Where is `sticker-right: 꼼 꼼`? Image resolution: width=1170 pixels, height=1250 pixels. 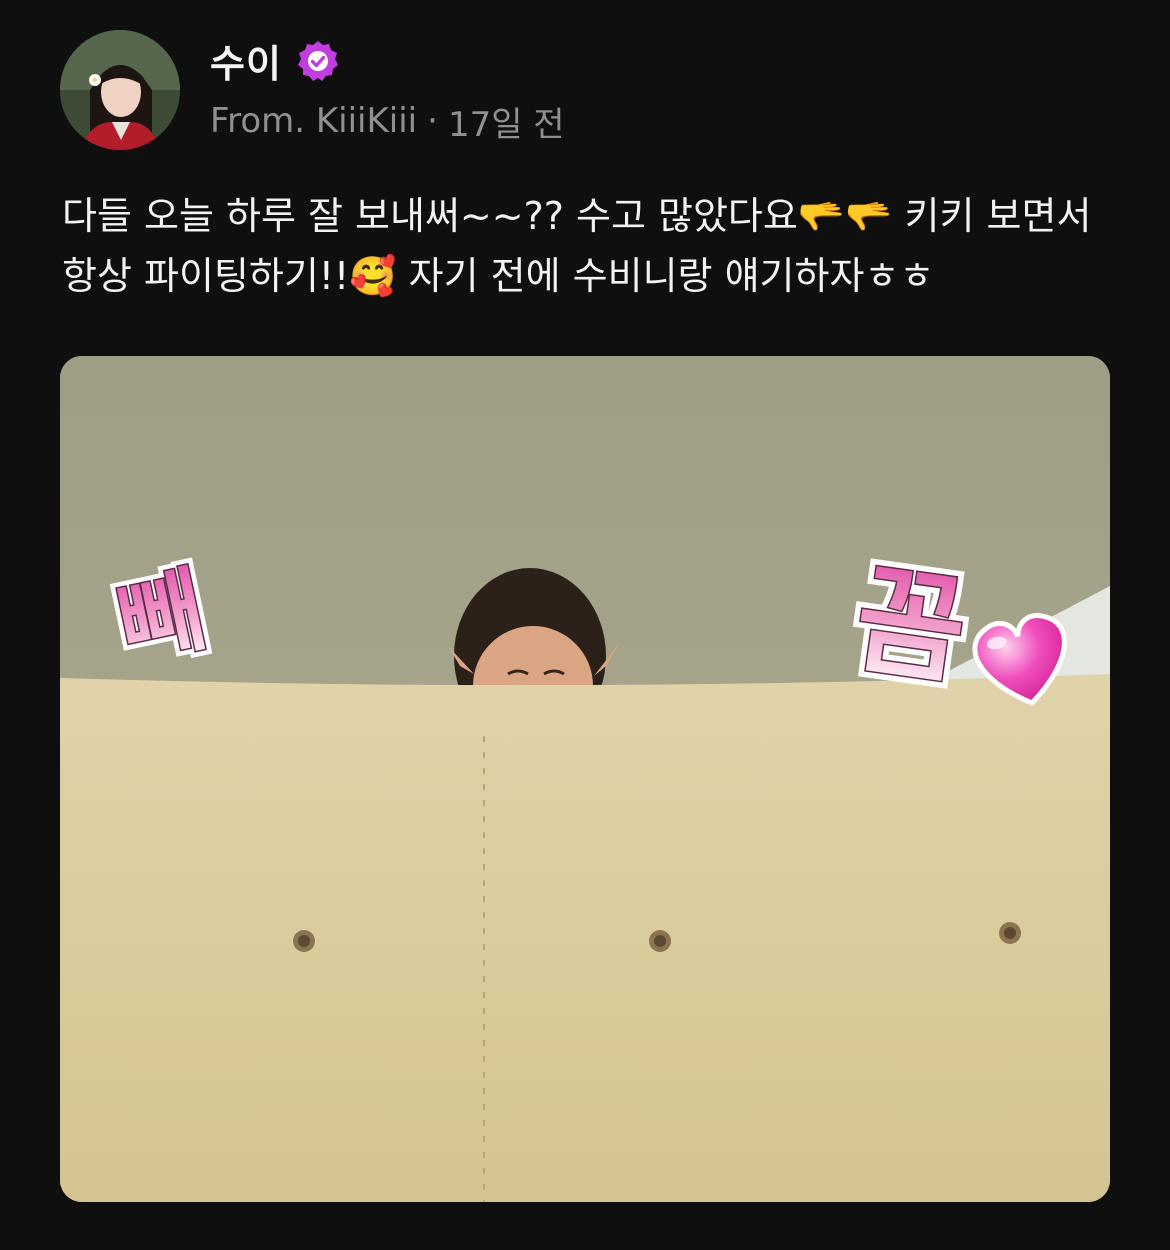 sticker-right: 꼼 꼼 is located at coordinates (910, 626).